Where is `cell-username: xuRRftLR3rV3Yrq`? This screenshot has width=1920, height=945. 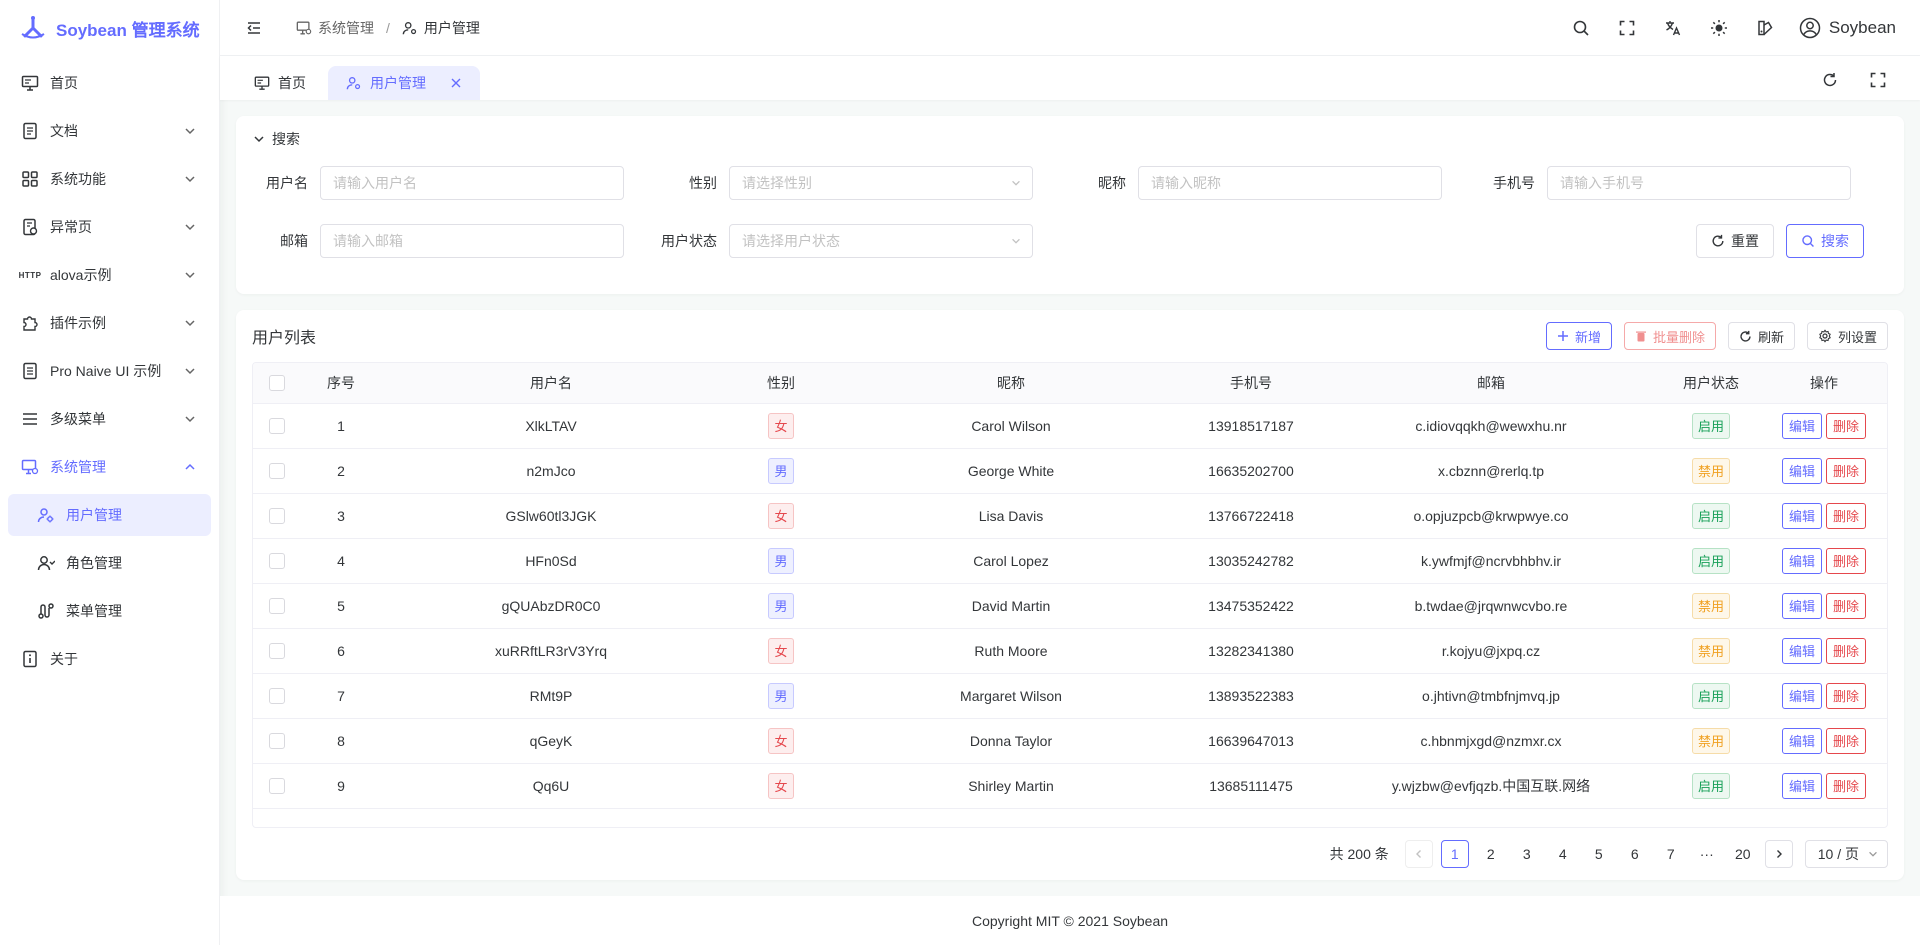 cell-username: xuRRftLR3rV3Yrq is located at coordinates (551, 651).